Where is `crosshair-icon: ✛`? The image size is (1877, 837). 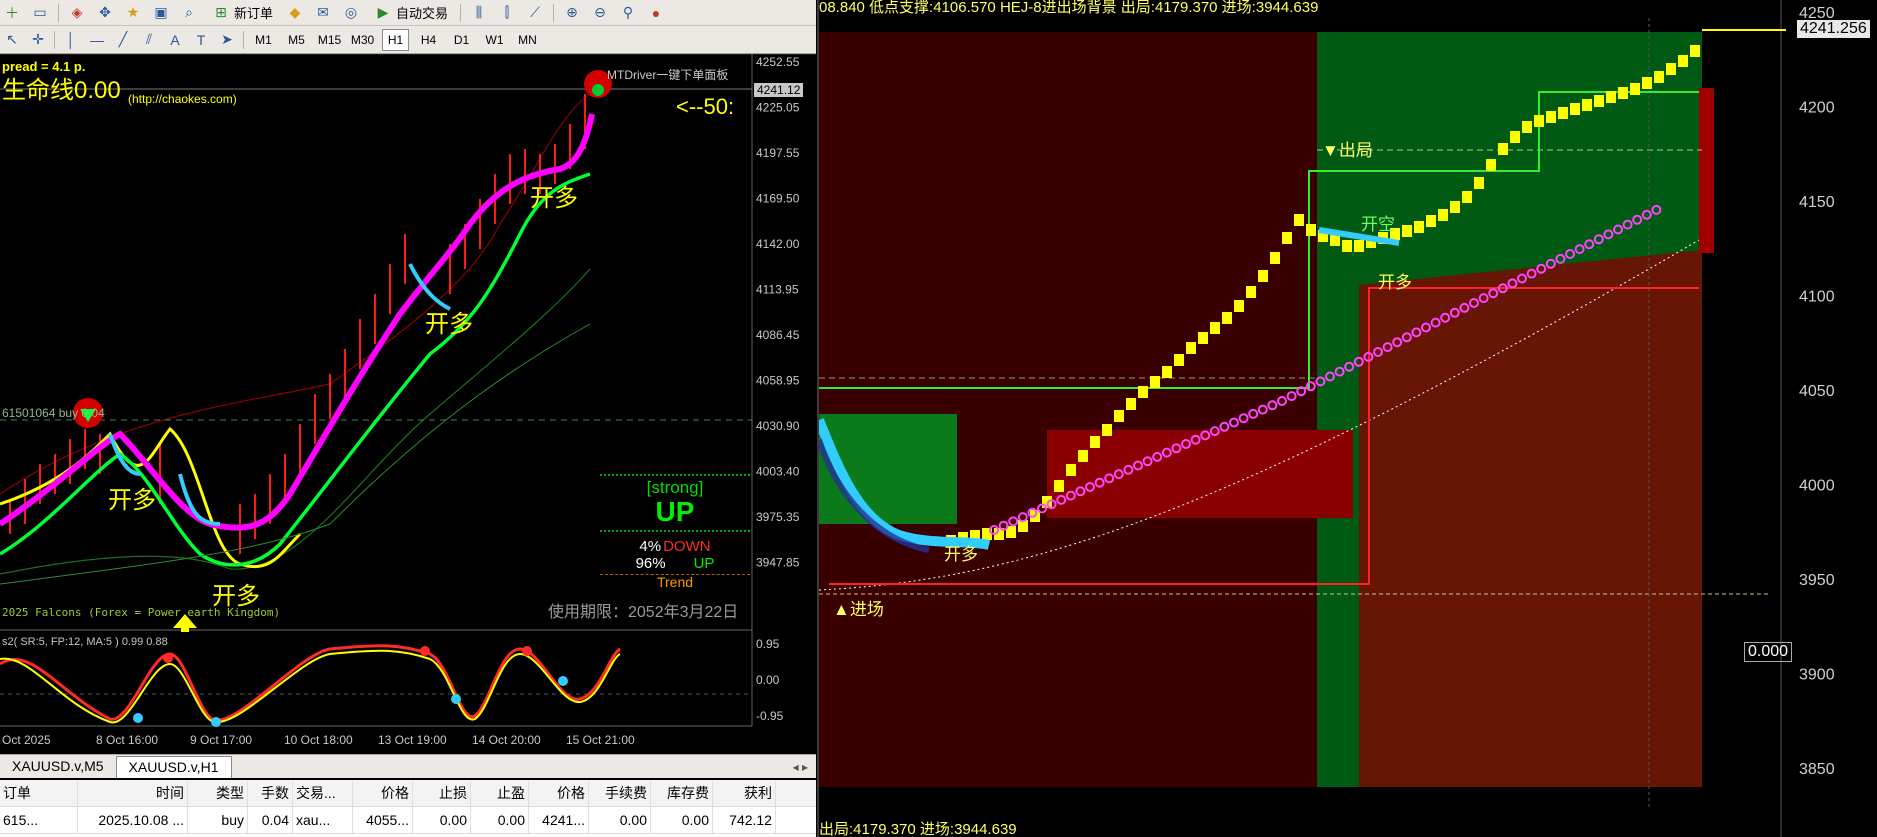
crosshair-icon: ✛ is located at coordinates (38, 40).